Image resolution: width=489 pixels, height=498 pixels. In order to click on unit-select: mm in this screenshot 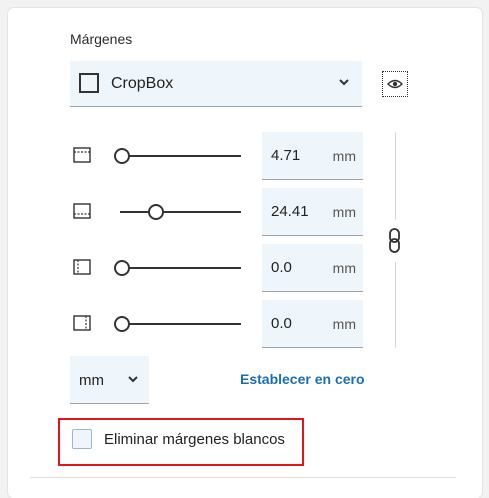, I will do `click(109, 380)`.